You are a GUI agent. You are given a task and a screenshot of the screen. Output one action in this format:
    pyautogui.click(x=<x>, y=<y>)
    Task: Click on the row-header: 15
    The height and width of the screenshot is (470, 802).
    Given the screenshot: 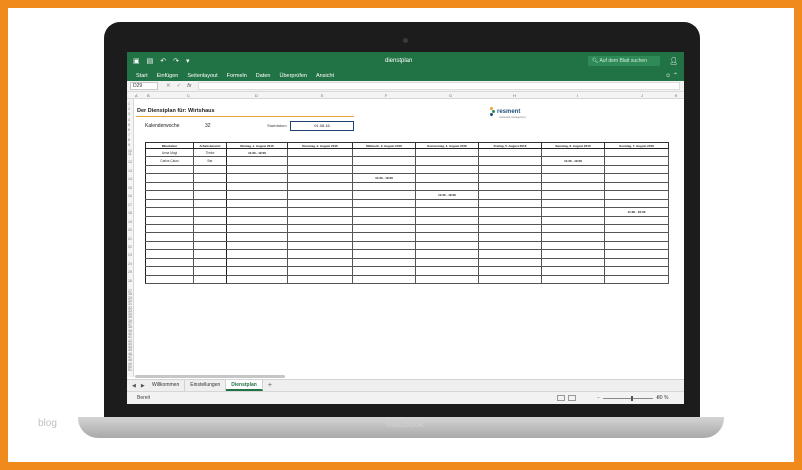 What is the action you would take?
    pyautogui.click(x=130, y=188)
    